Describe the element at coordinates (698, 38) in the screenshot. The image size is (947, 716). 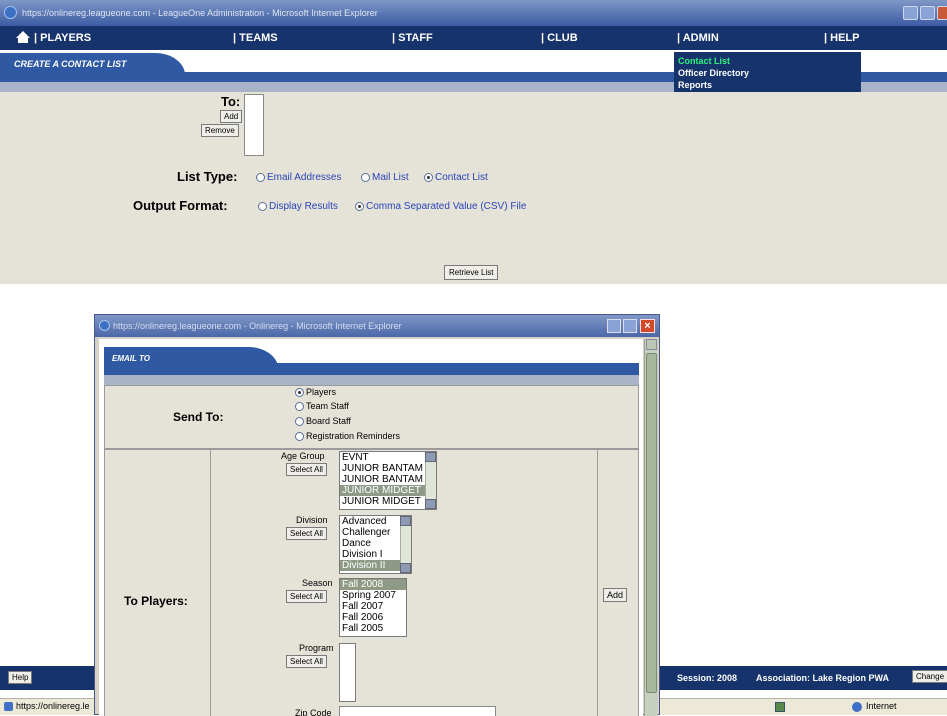
I see `nav-admin: | ADMIN` at that location.